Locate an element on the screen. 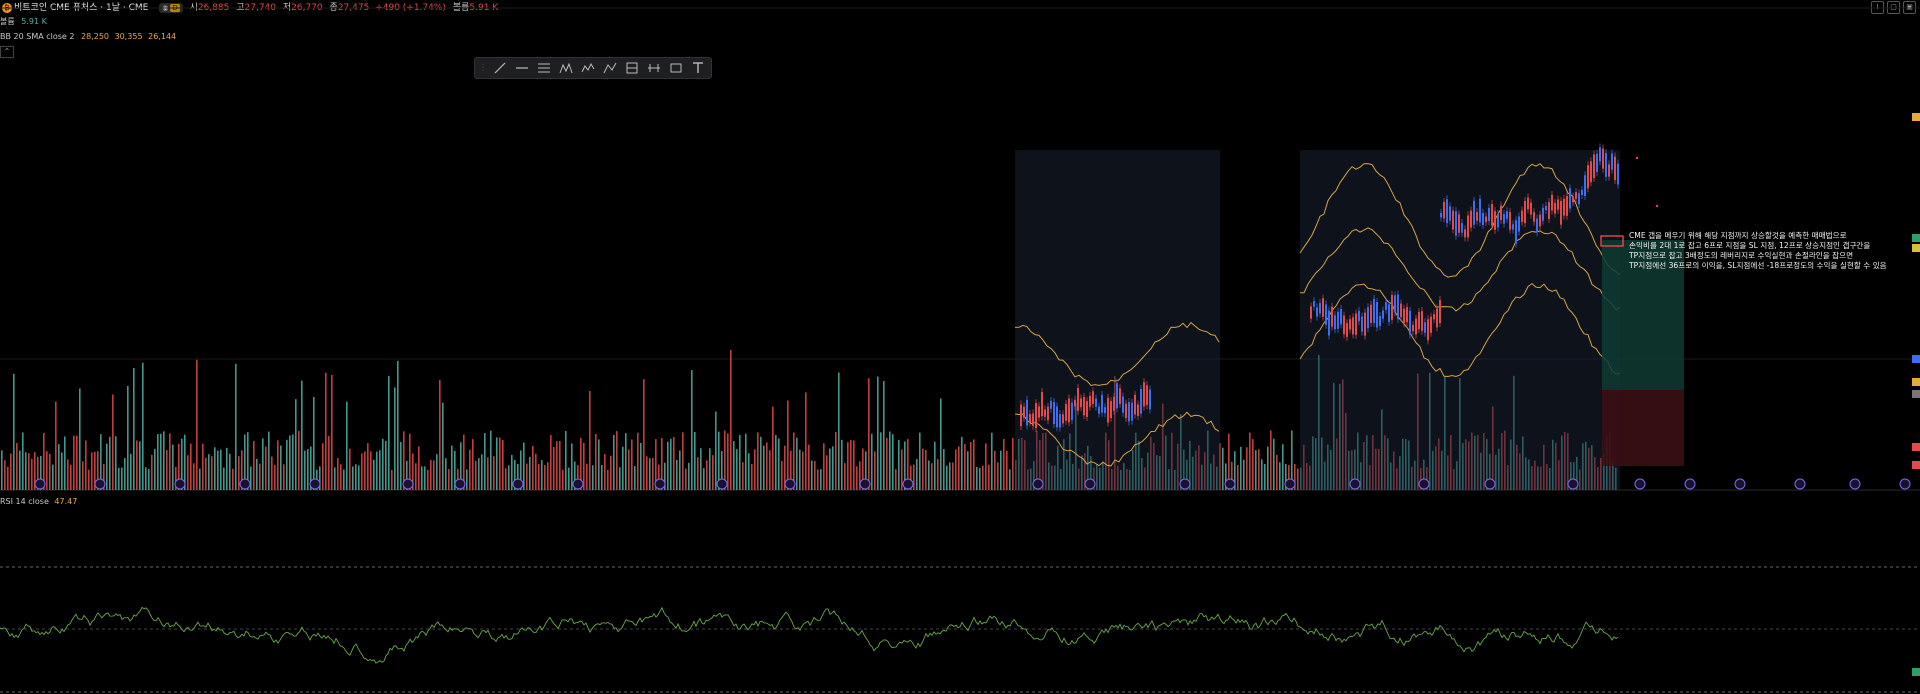  rsi-legend: RSI 14 close 47.47 is located at coordinates (38, 502).